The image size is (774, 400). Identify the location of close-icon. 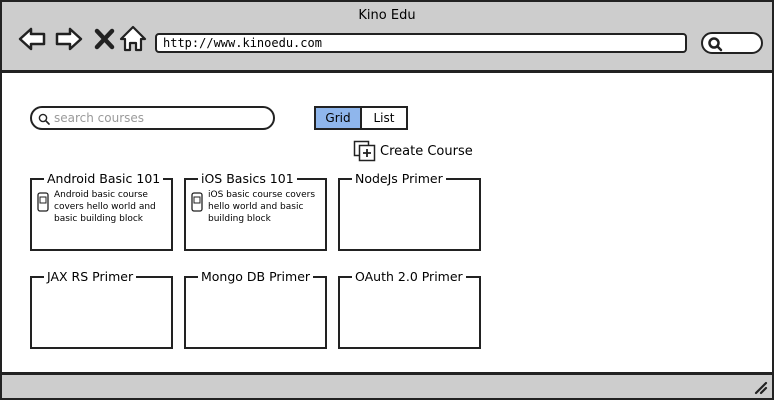
(105, 39).